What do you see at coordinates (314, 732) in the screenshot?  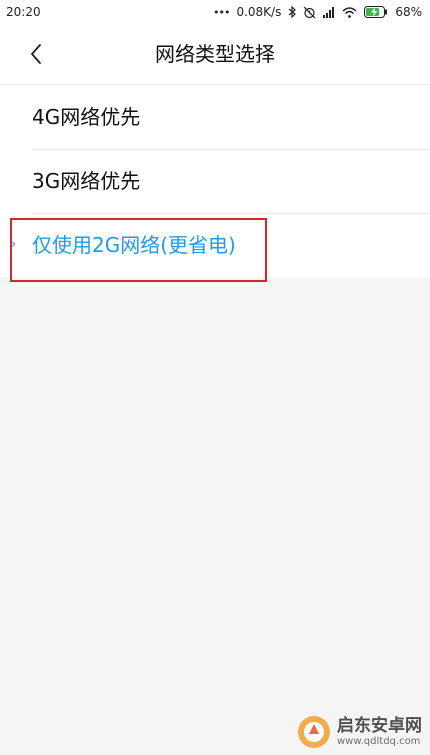 I see `watermark-logo-icon` at bounding box center [314, 732].